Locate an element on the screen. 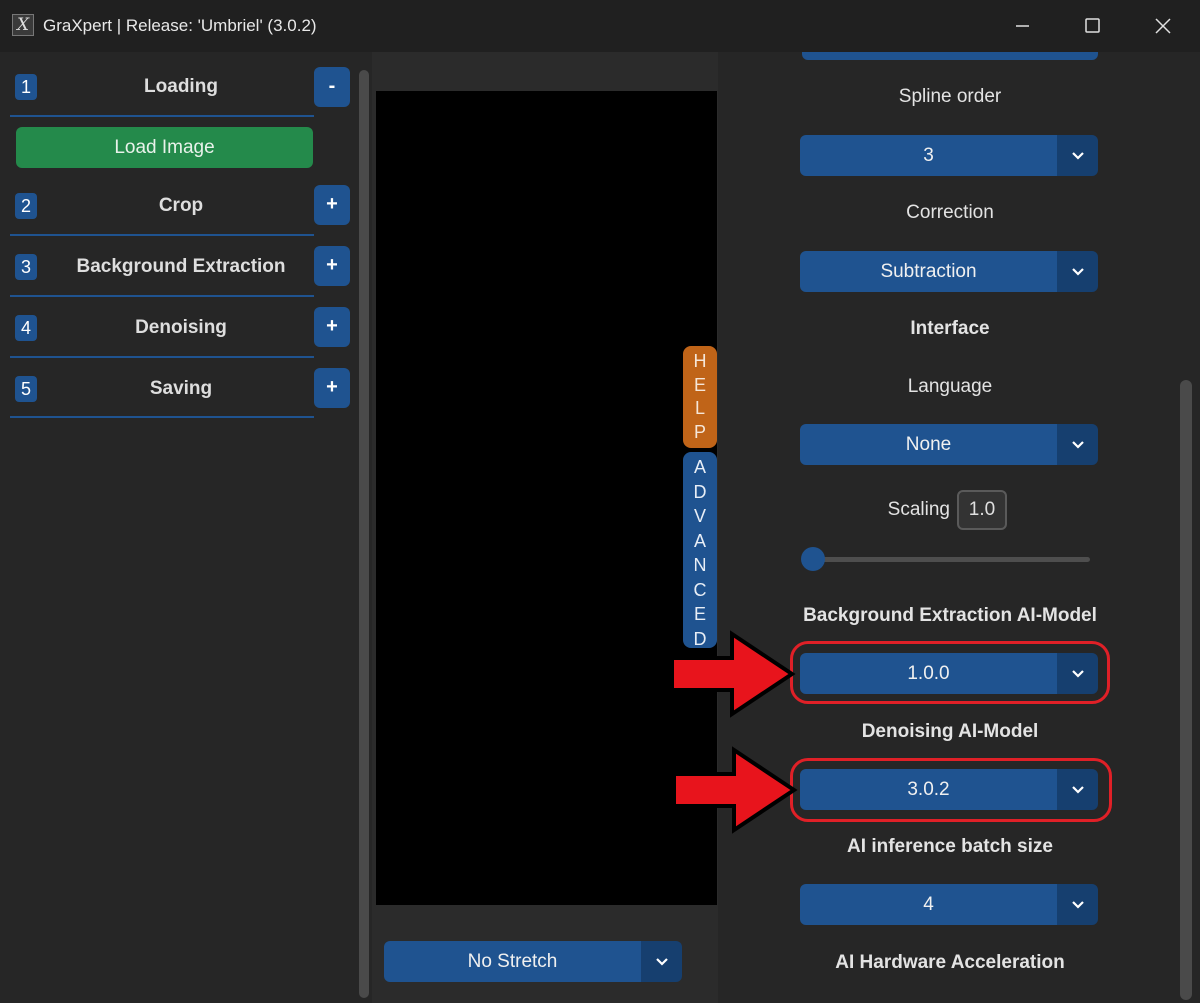 This screenshot has width=1200, height=1003. scaling-value-field: 1.0 is located at coordinates (982, 510).